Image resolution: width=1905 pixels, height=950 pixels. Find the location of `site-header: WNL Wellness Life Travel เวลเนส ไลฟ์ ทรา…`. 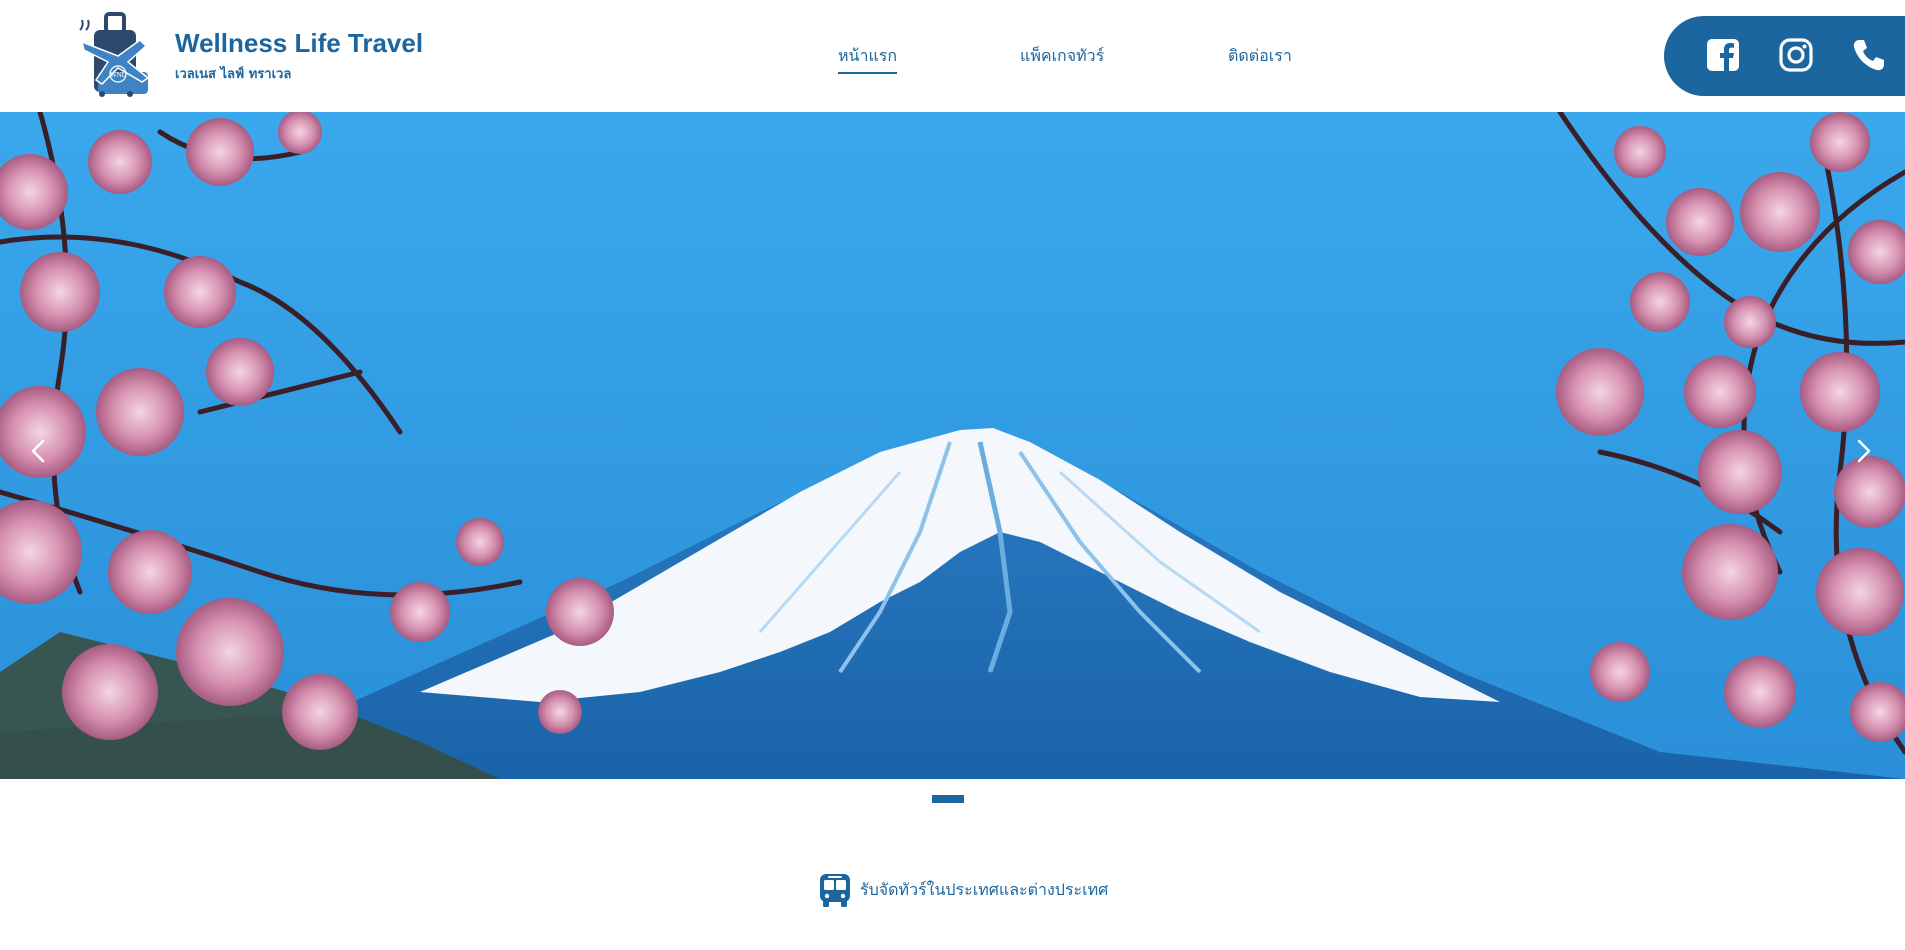

site-header: WNL Wellness Life Travel เวลเนส ไลฟ์ ทรา… is located at coordinates (952, 56).